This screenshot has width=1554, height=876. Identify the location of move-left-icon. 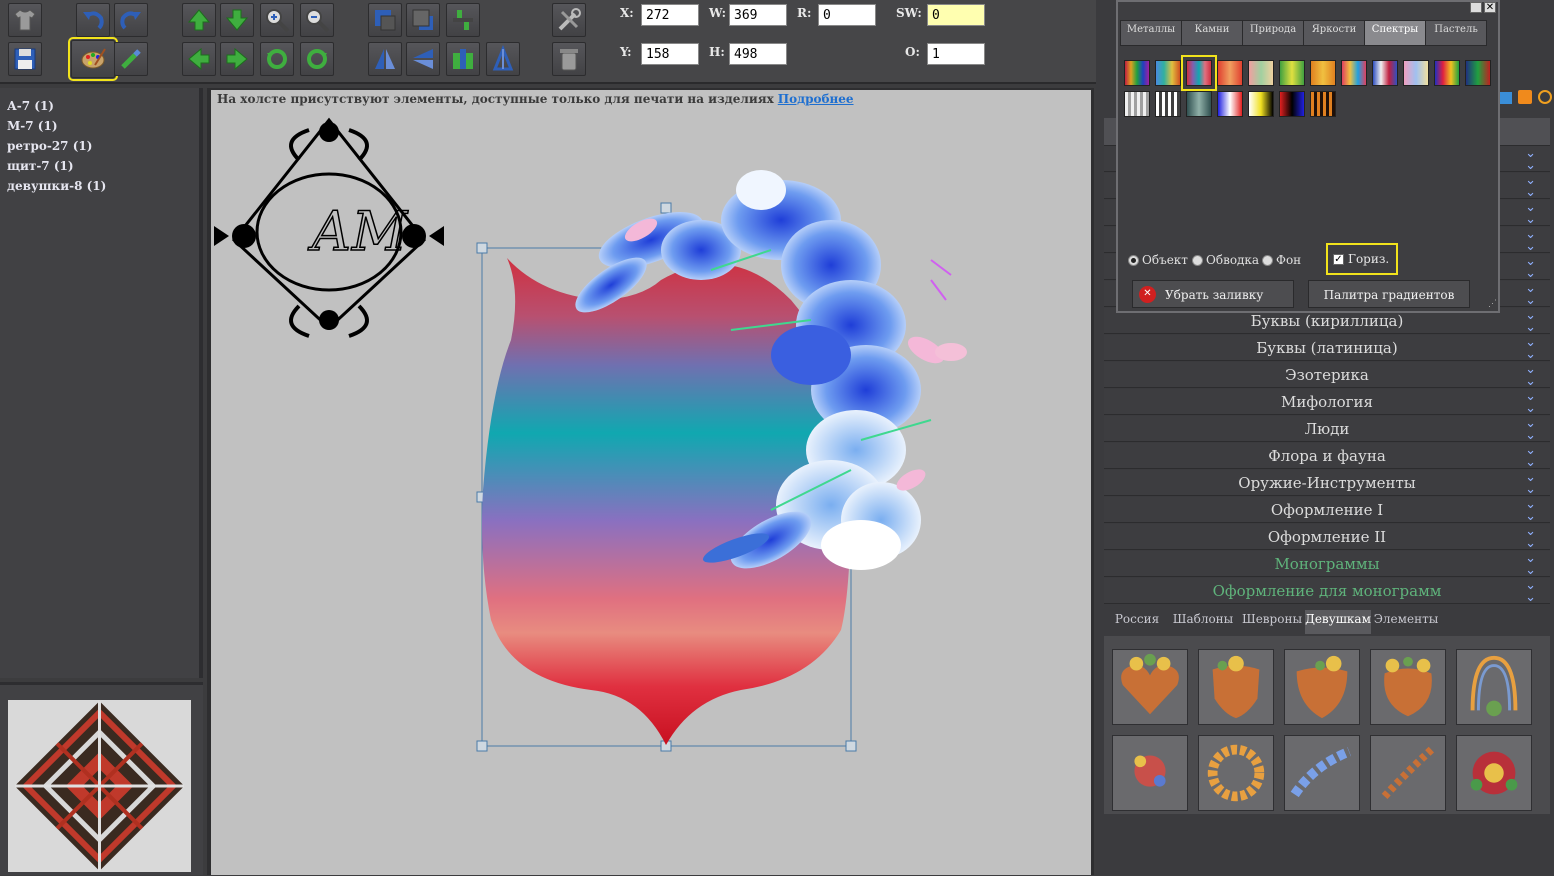
(199, 59).